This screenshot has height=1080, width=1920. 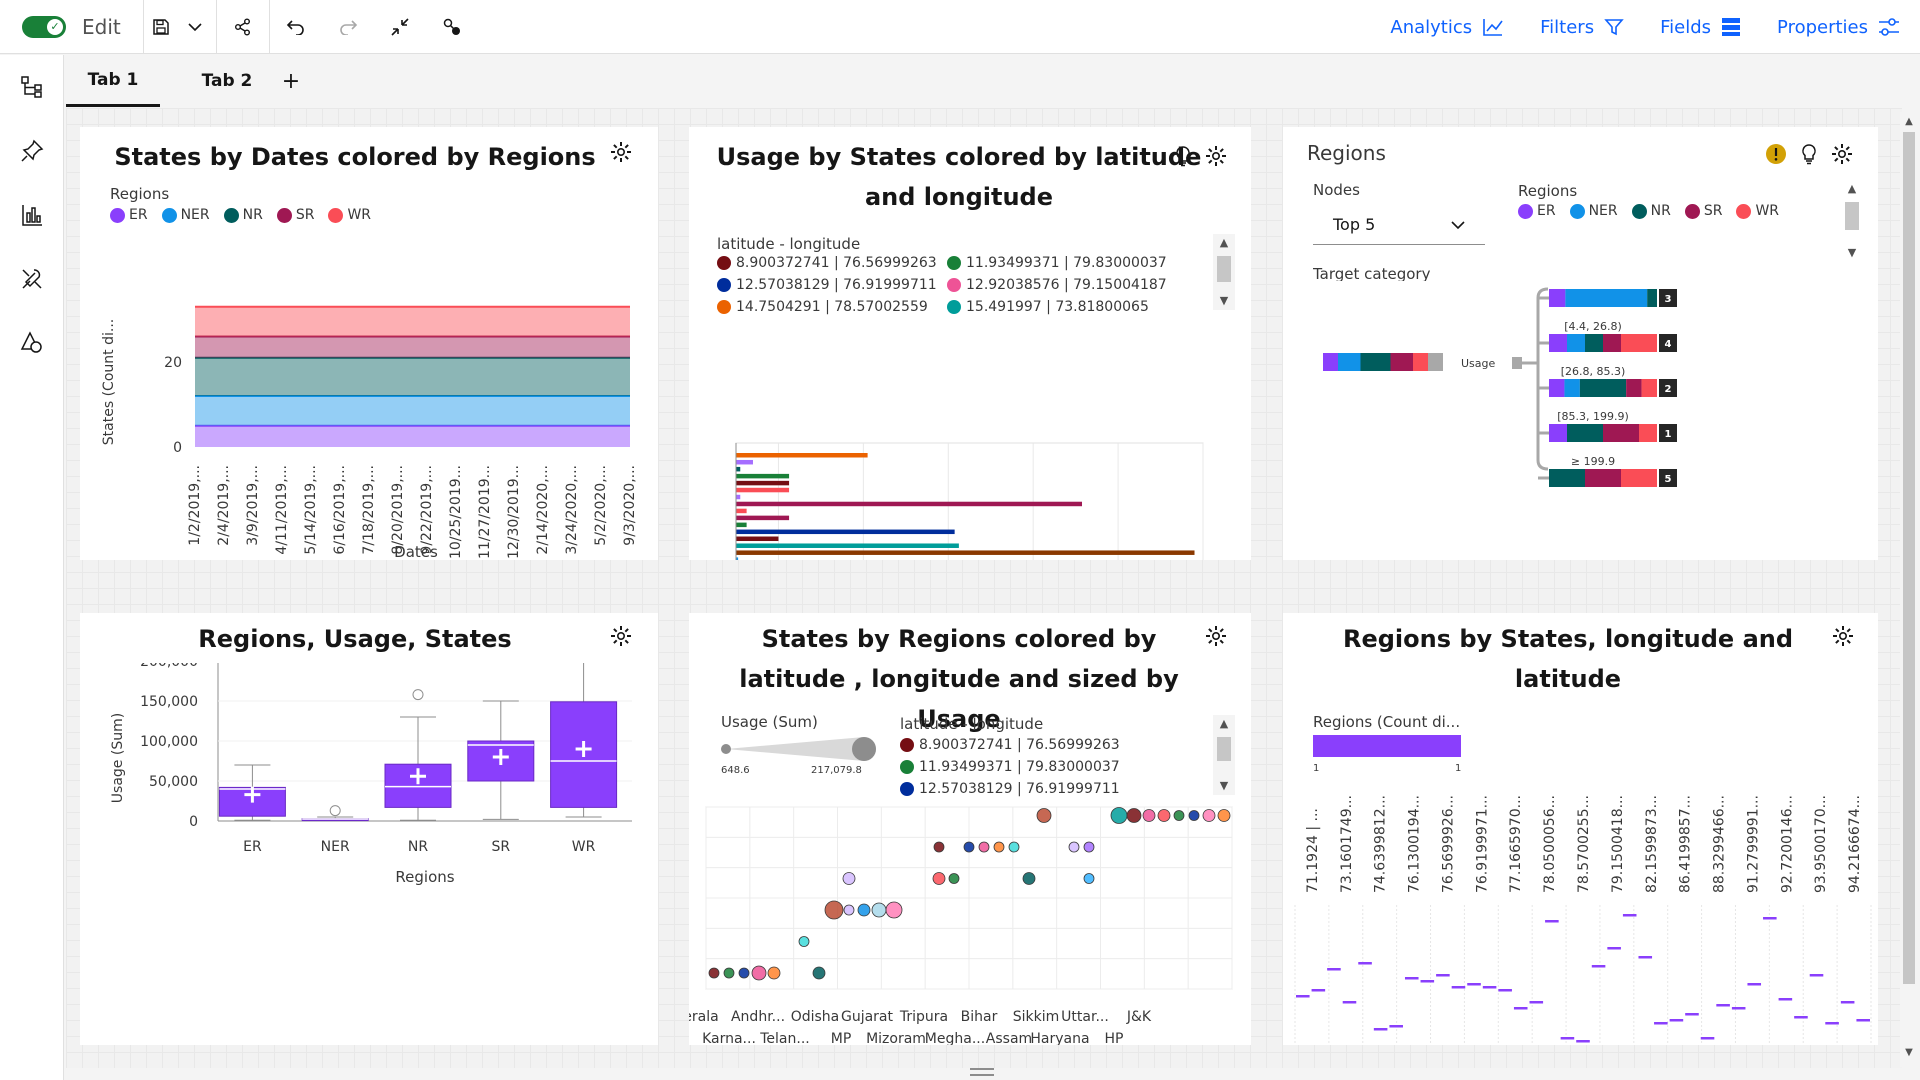 I want to click on sidebar-item-widgets, so click(x=32, y=279).